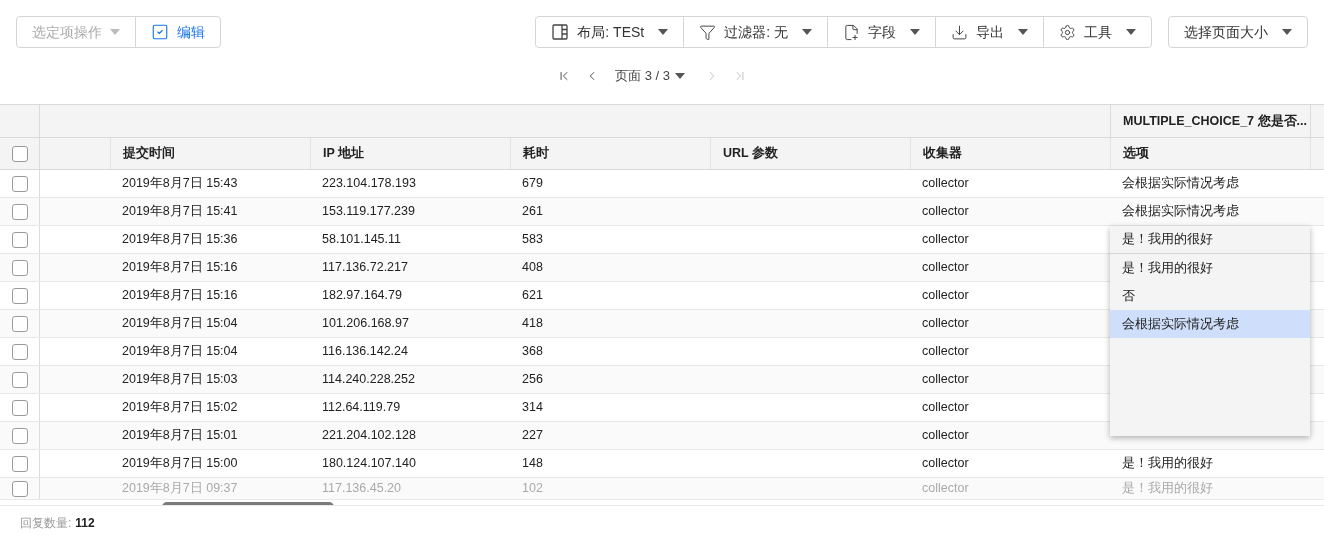 The height and width of the screenshot is (539, 1324). I want to click on table-cell-text: 223.104.178.193, so click(369, 184).